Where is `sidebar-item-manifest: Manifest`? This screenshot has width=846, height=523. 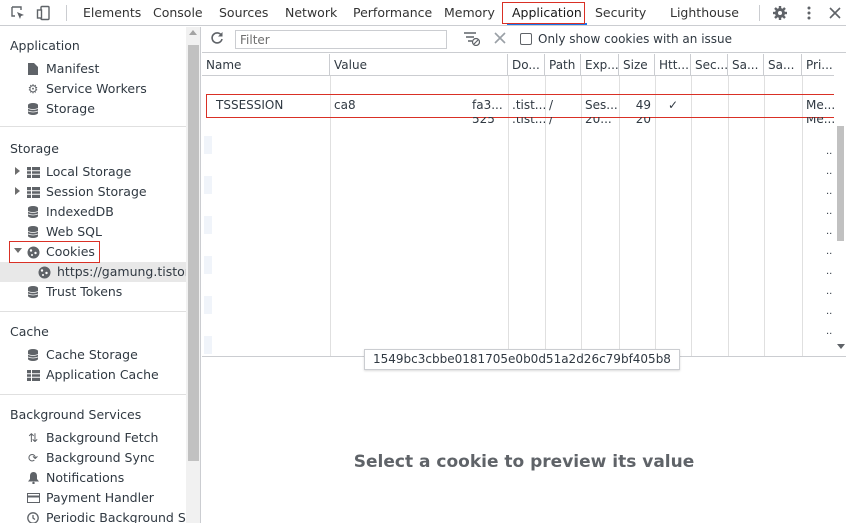 sidebar-item-manifest: Manifest is located at coordinates (62, 69).